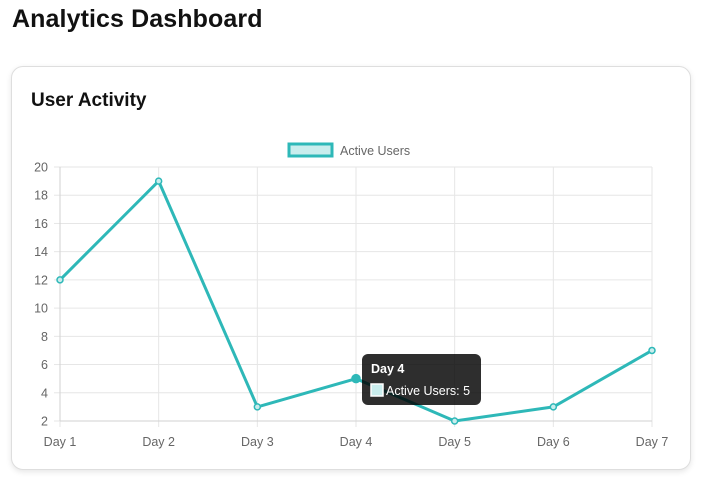  Describe the element at coordinates (60, 442) in the screenshot. I see `x-tick-label: Day 1` at that location.